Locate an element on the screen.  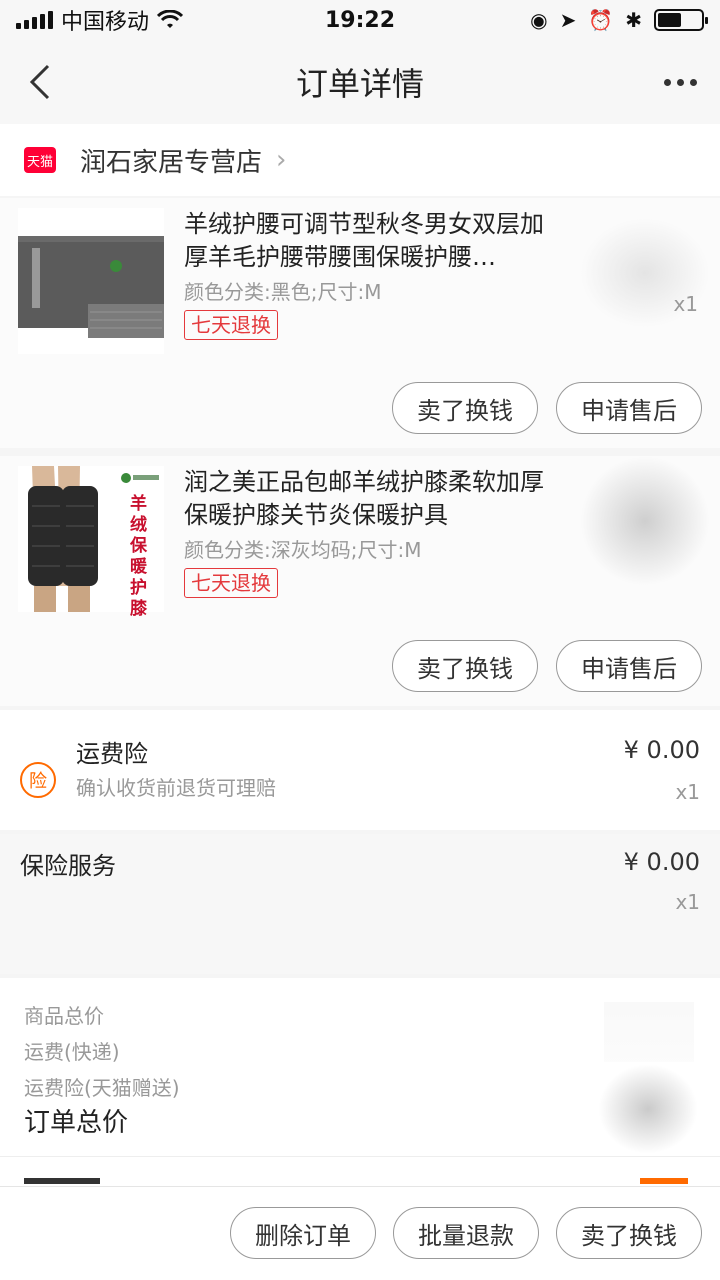
location-icon: ➤ is located at coordinates (568, 20).